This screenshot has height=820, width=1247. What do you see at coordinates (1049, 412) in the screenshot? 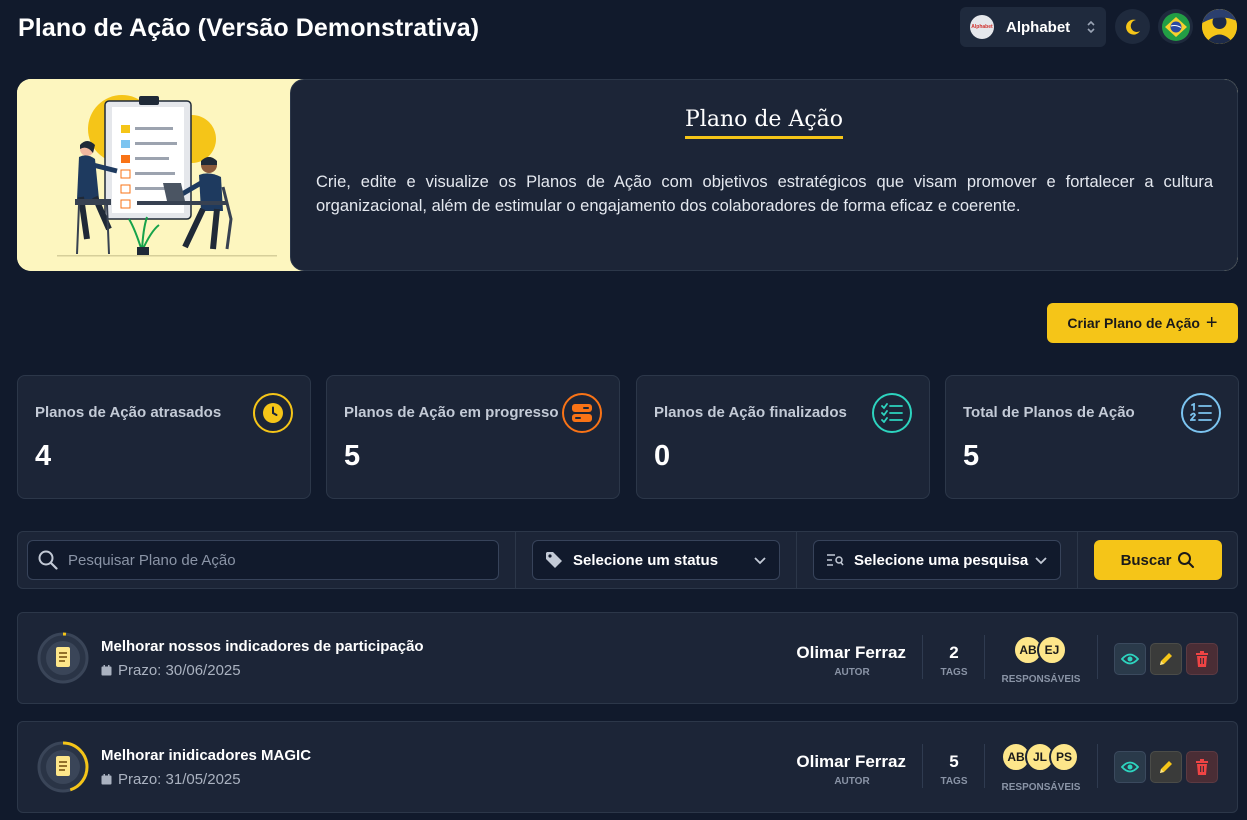
I see `stat-label: Total de Planos de Ação` at bounding box center [1049, 412].